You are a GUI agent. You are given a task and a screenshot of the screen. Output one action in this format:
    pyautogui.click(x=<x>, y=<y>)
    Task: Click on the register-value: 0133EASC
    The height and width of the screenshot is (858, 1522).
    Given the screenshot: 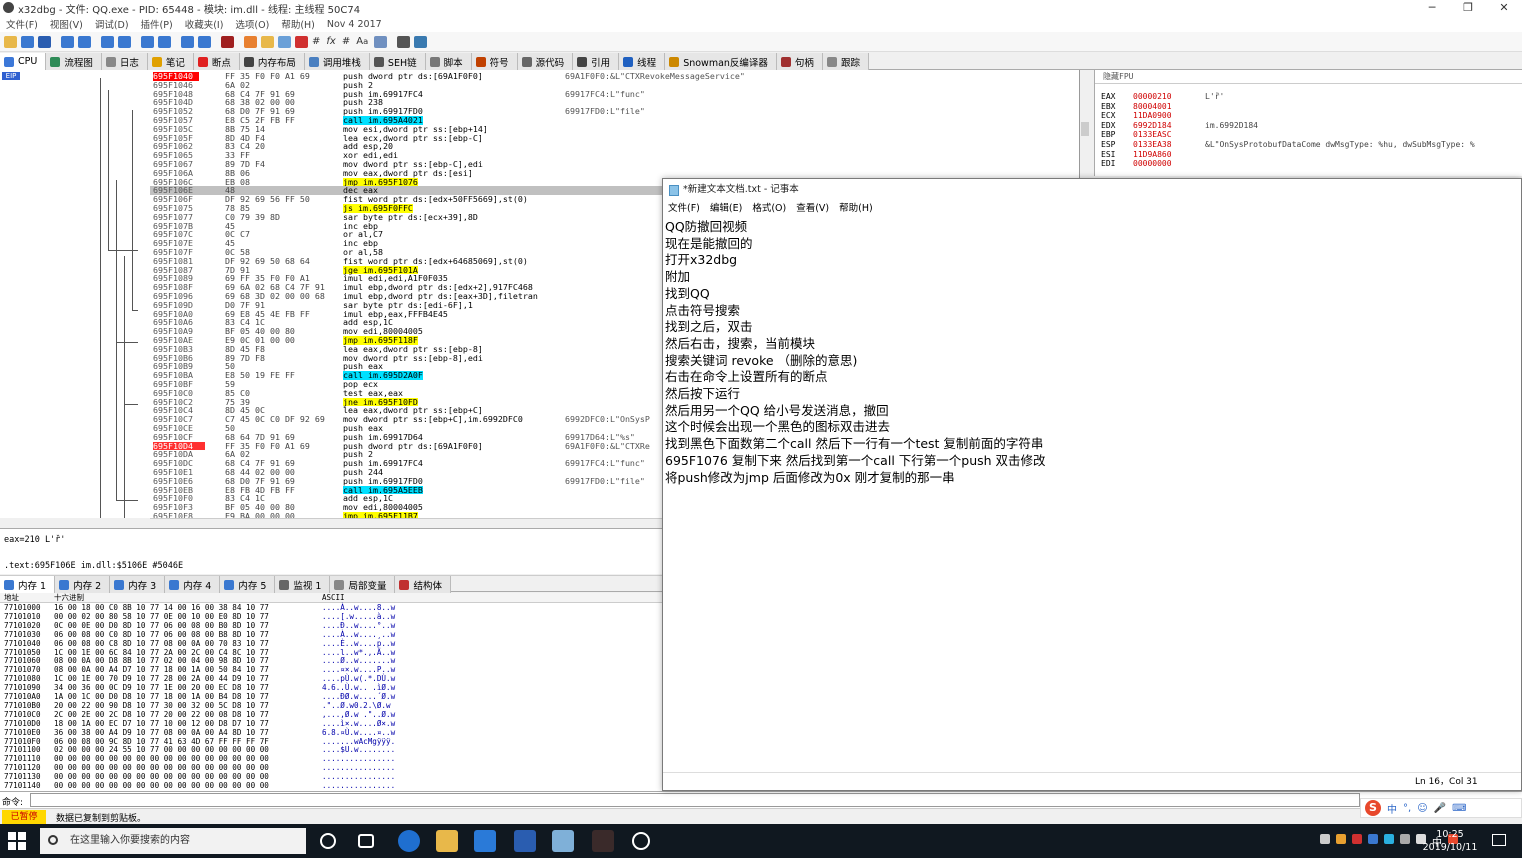 What is the action you would take?
    pyautogui.click(x=1169, y=134)
    